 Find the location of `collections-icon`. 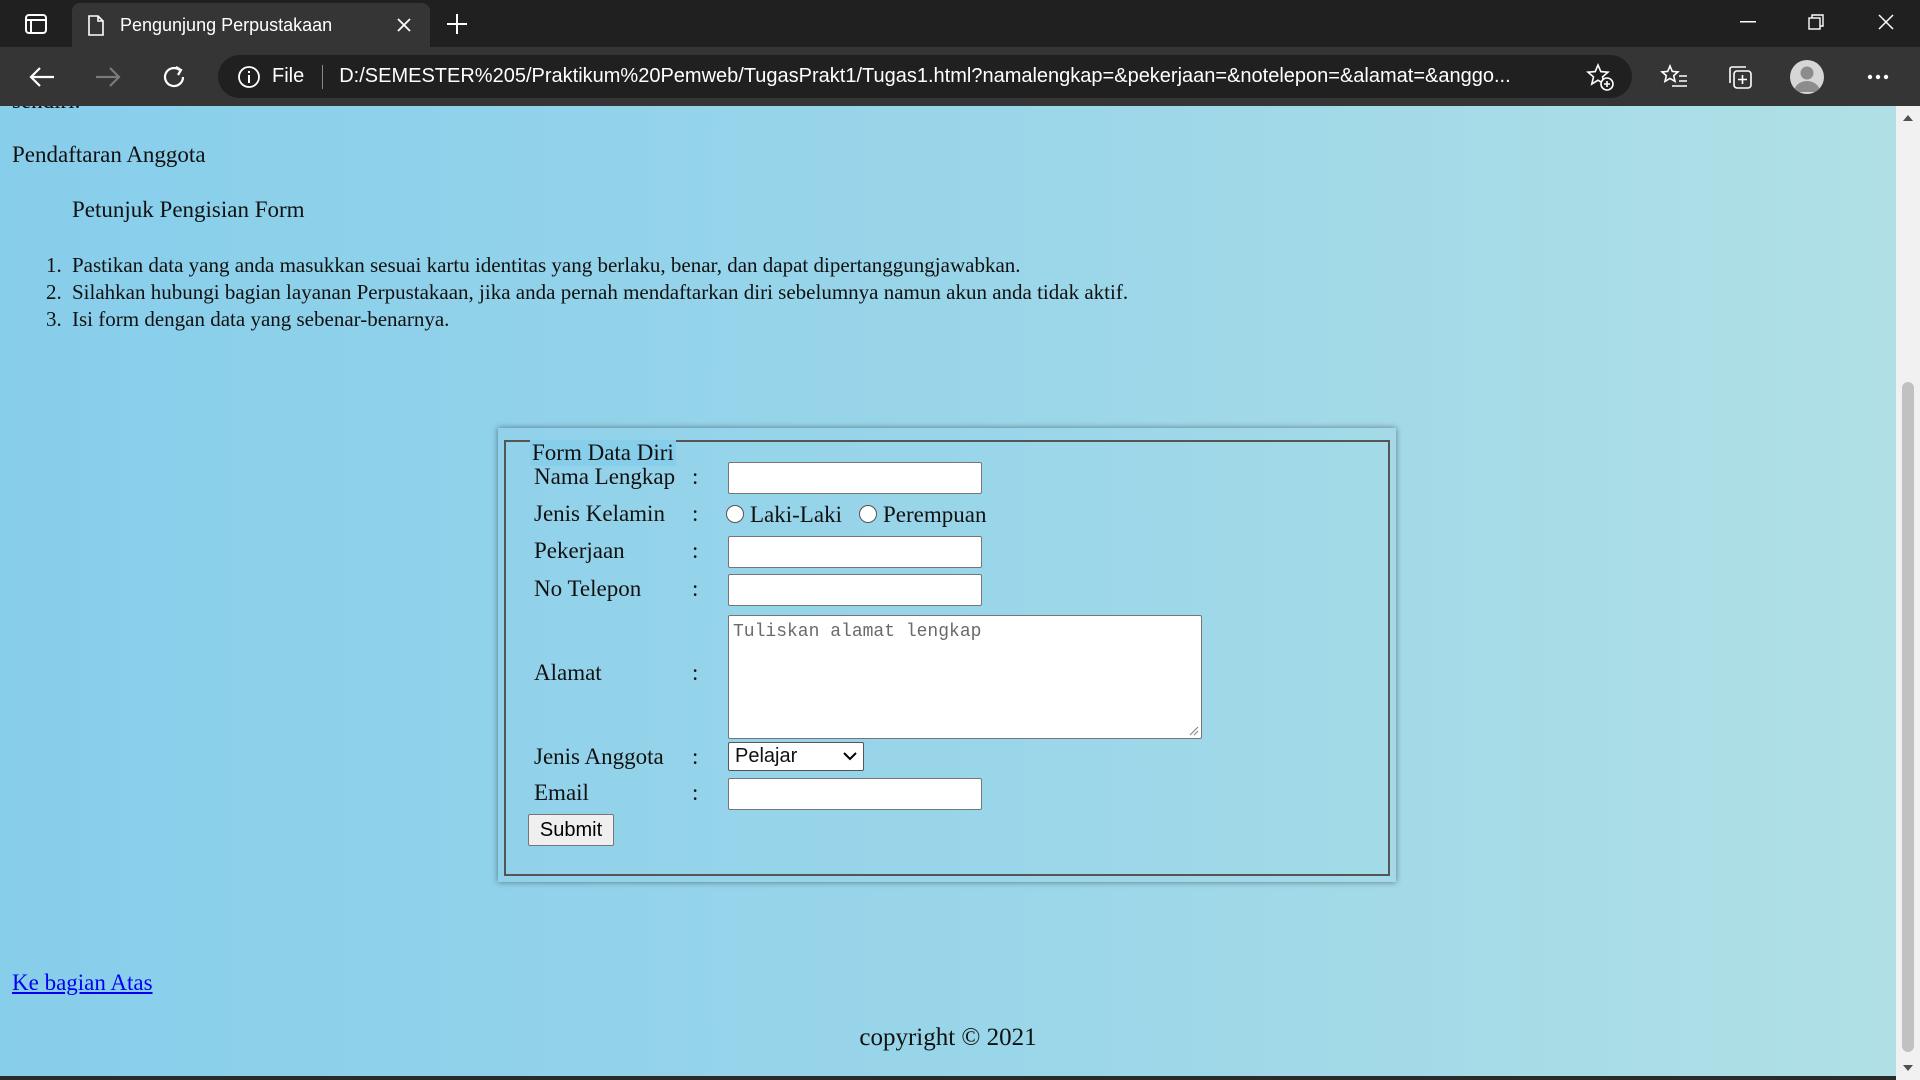

collections-icon is located at coordinates (1740, 77).